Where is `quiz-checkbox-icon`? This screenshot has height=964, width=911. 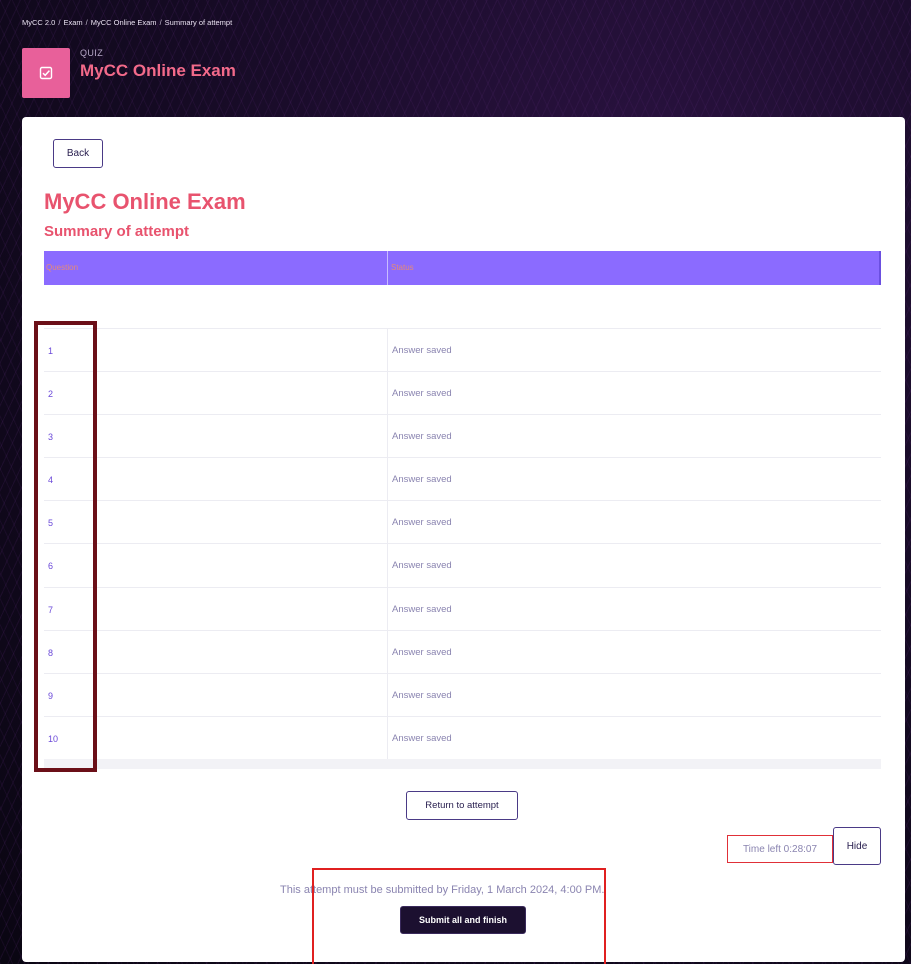
quiz-checkbox-icon is located at coordinates (46, 73).